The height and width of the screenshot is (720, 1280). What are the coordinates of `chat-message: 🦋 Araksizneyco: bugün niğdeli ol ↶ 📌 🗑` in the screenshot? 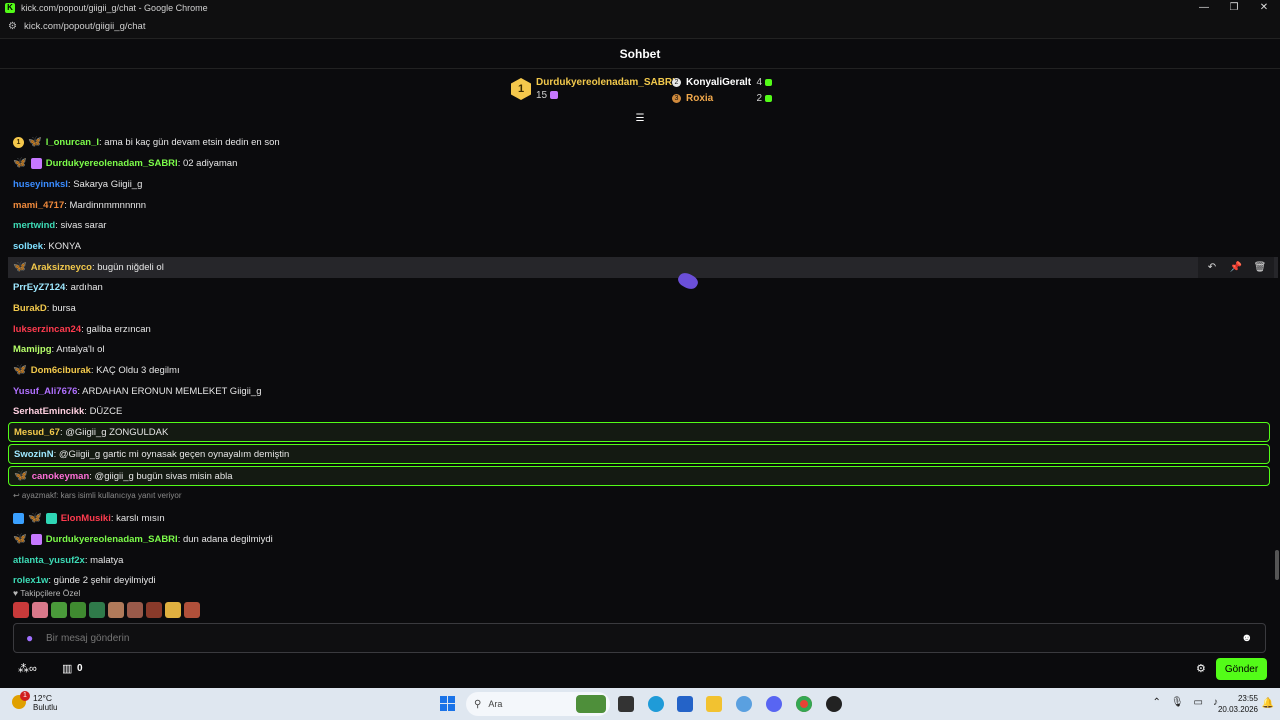 It's located at (643, 267).